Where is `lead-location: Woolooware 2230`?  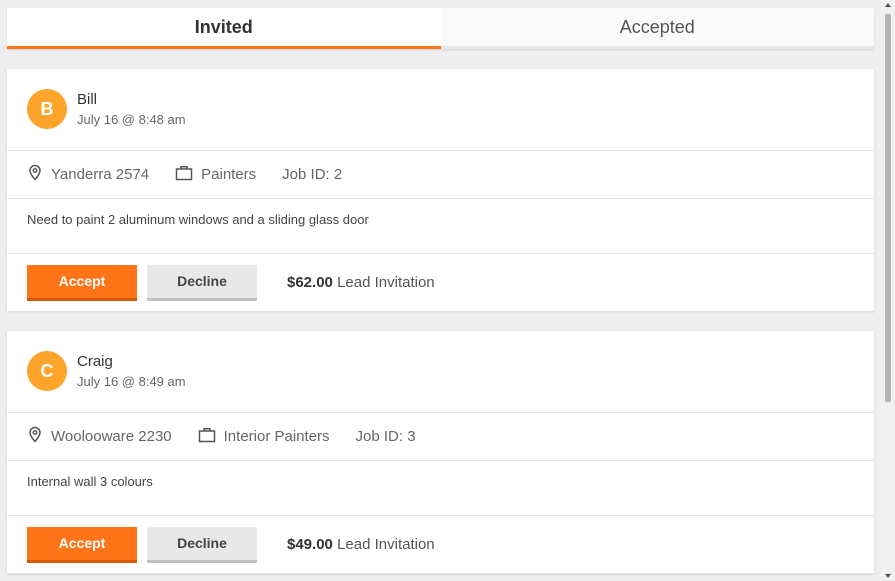
lead-location: Woolooware 2230 is located at coordinates (99, 437).